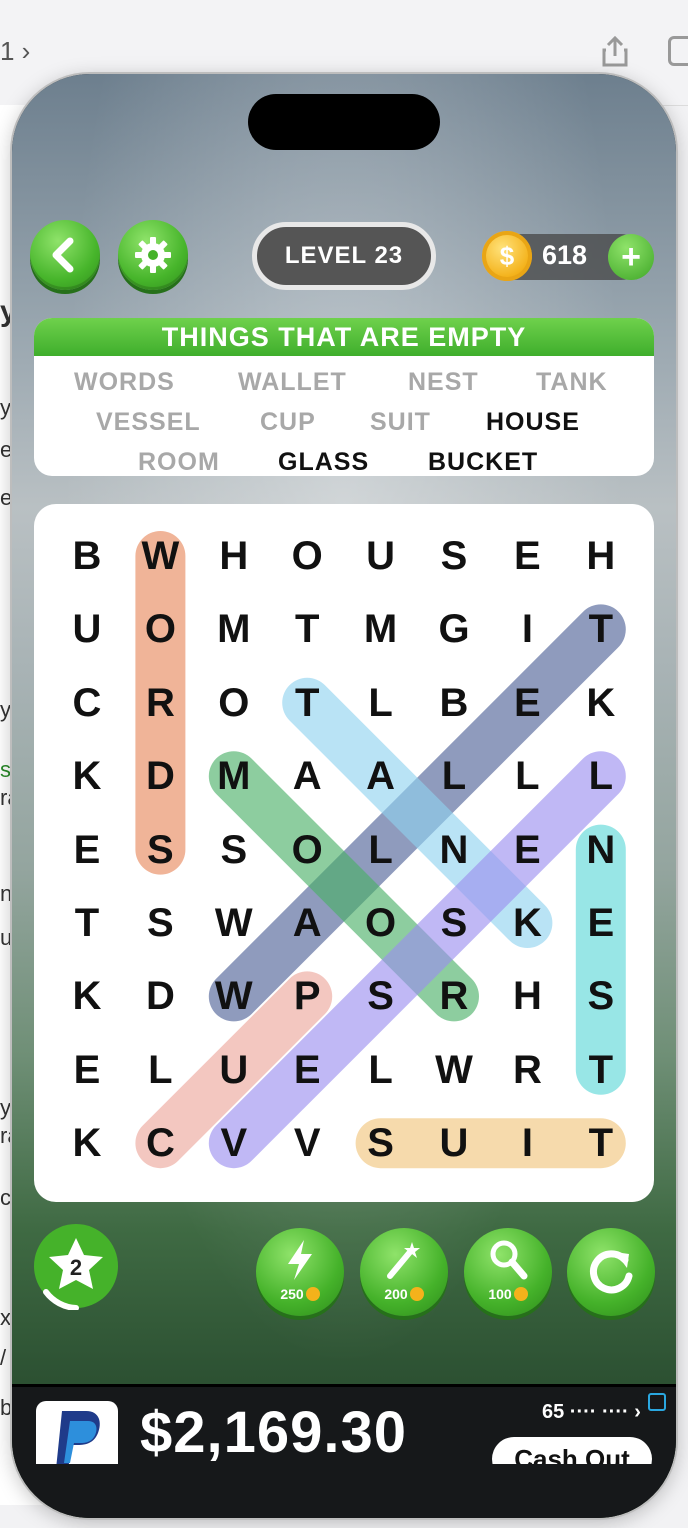  I want to click on settings-button, so click(153, 255).